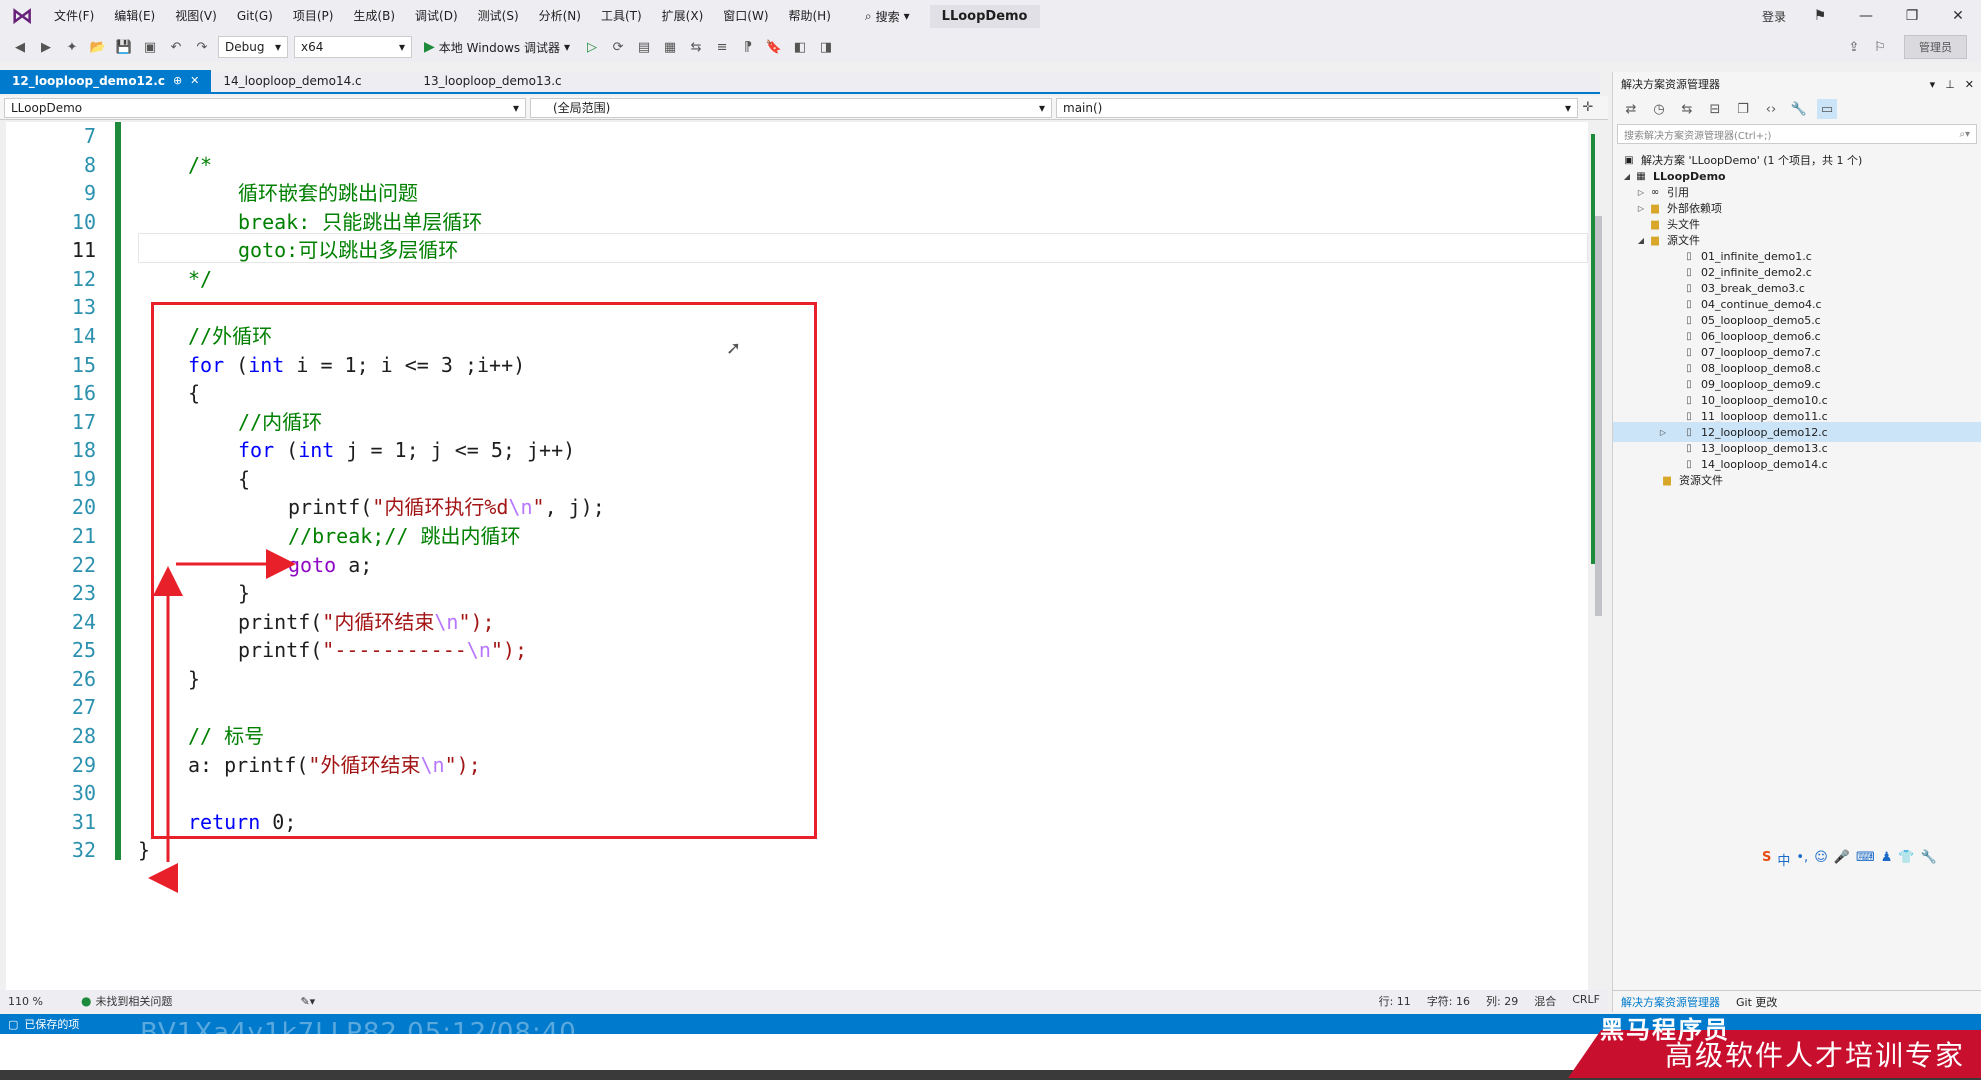 Image resolution: width=1981 pixels, height=1080 pixels. I want to click on menu-help: 帮助(H), so click(810, 16).